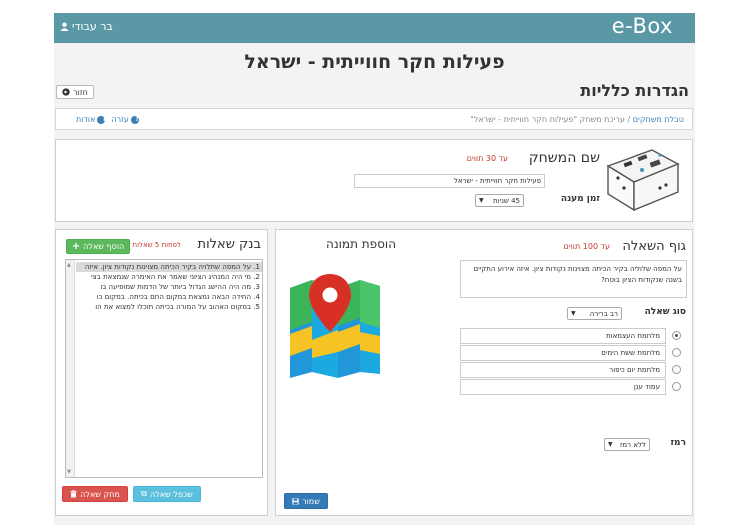 Image resolution: width=749 pixels, height=525 pixels. Describe the element at coordinates (449, 181) in the screenshot. I see `game-name-input: פעילות חקר חווייתית - ישראל` at that location.